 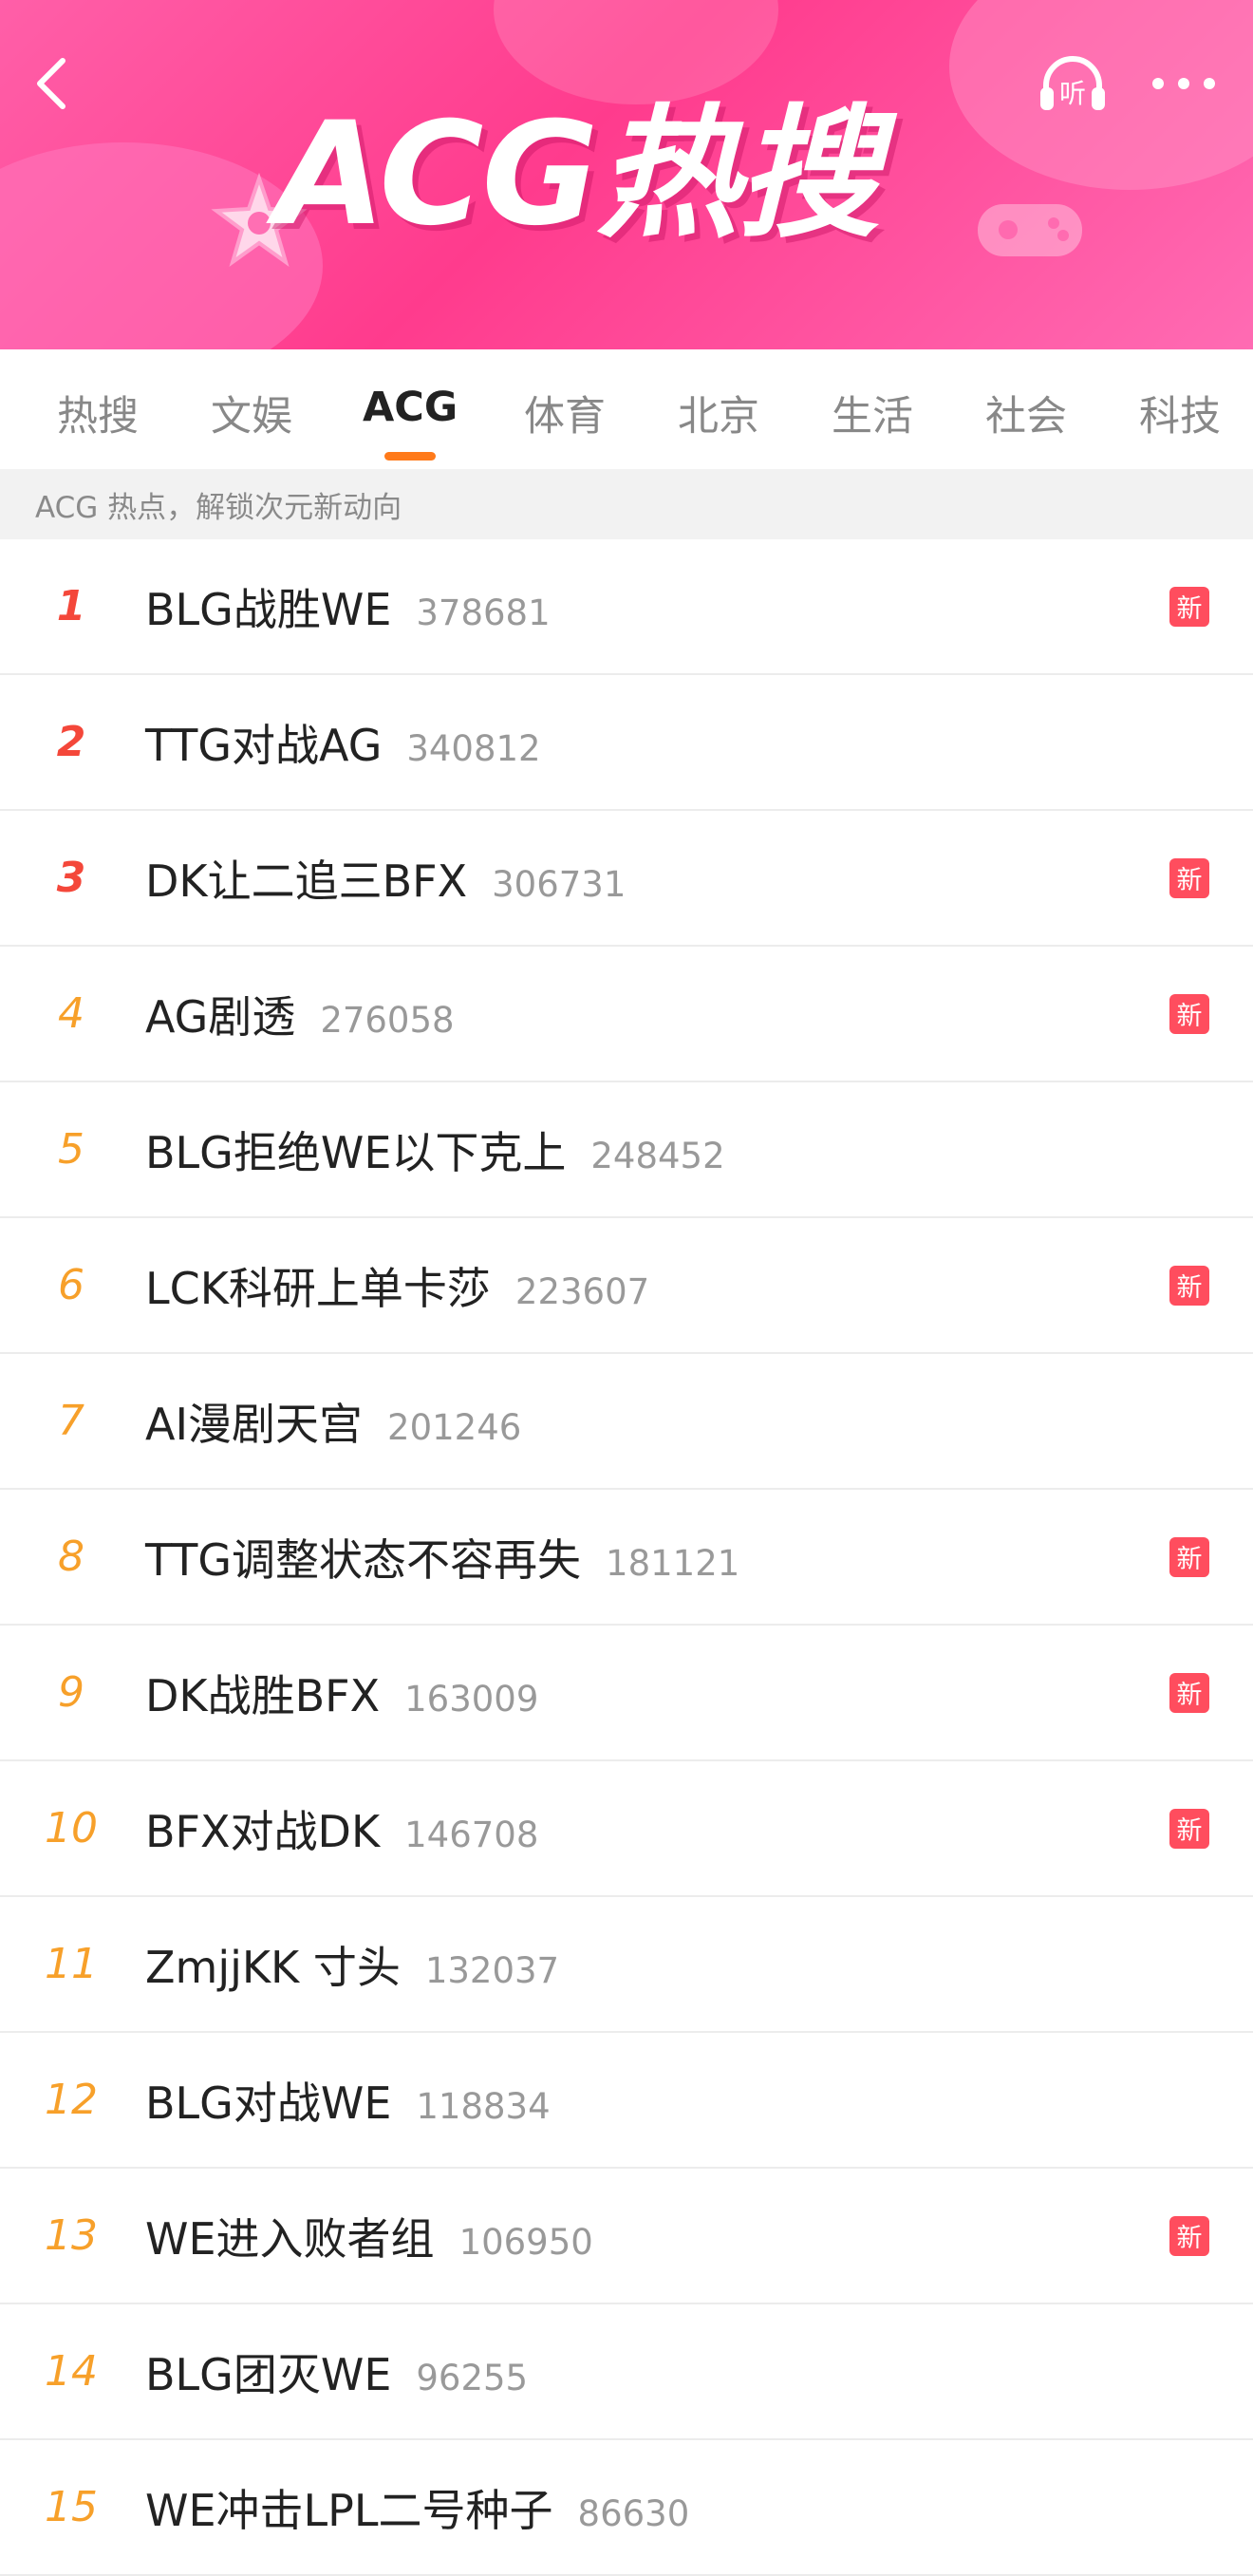 I want to click on item-count: 181121, so click(x=673, y=1563).